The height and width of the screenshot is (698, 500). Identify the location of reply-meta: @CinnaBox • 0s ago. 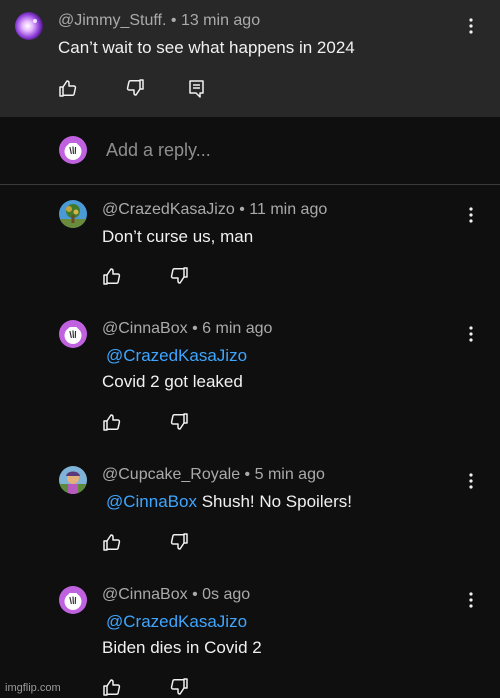
(176, 595).